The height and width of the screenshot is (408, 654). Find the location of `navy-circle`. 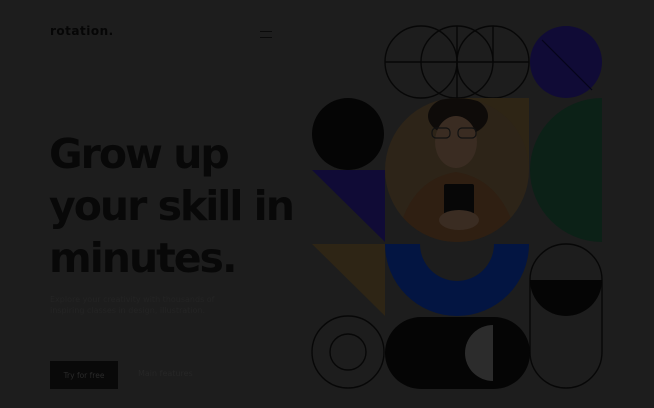

navy-circle is located at coordinates (566, 62).